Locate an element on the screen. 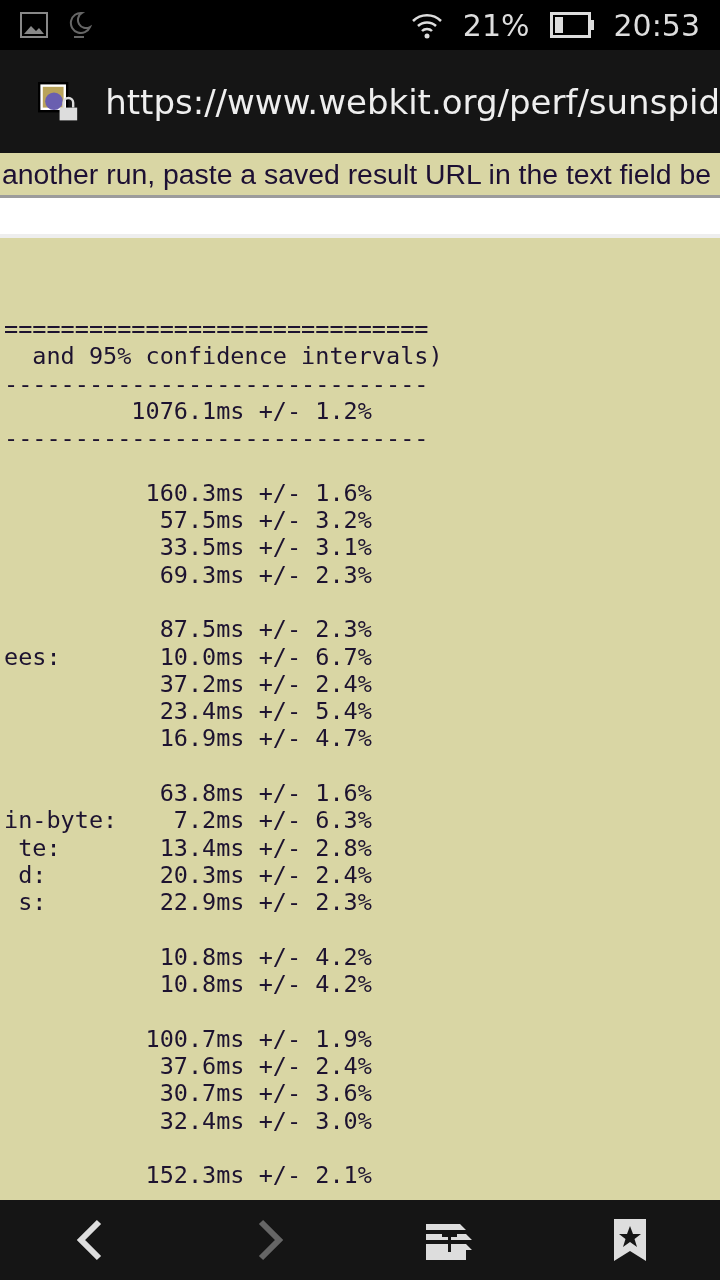 This screenshot has width=720, height=1280. bookmark-icon is located at coordinates (630, 1240).